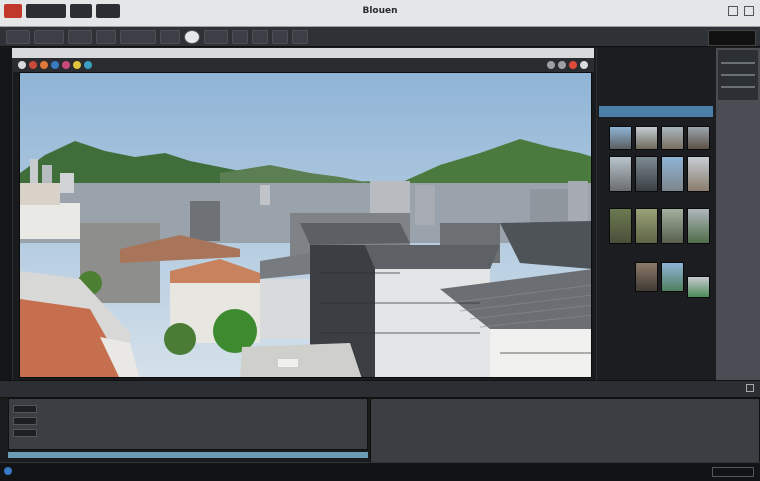 This screenshot has height=481, width=760. I want to click on library-panel, so click(656, 217).